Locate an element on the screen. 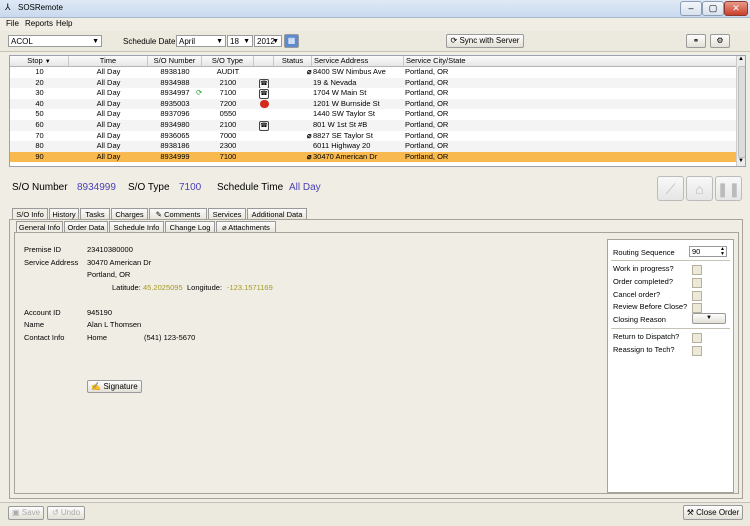 The image size is (750, 526). cell-so: 8936065 is located at coordinates (175, 135).